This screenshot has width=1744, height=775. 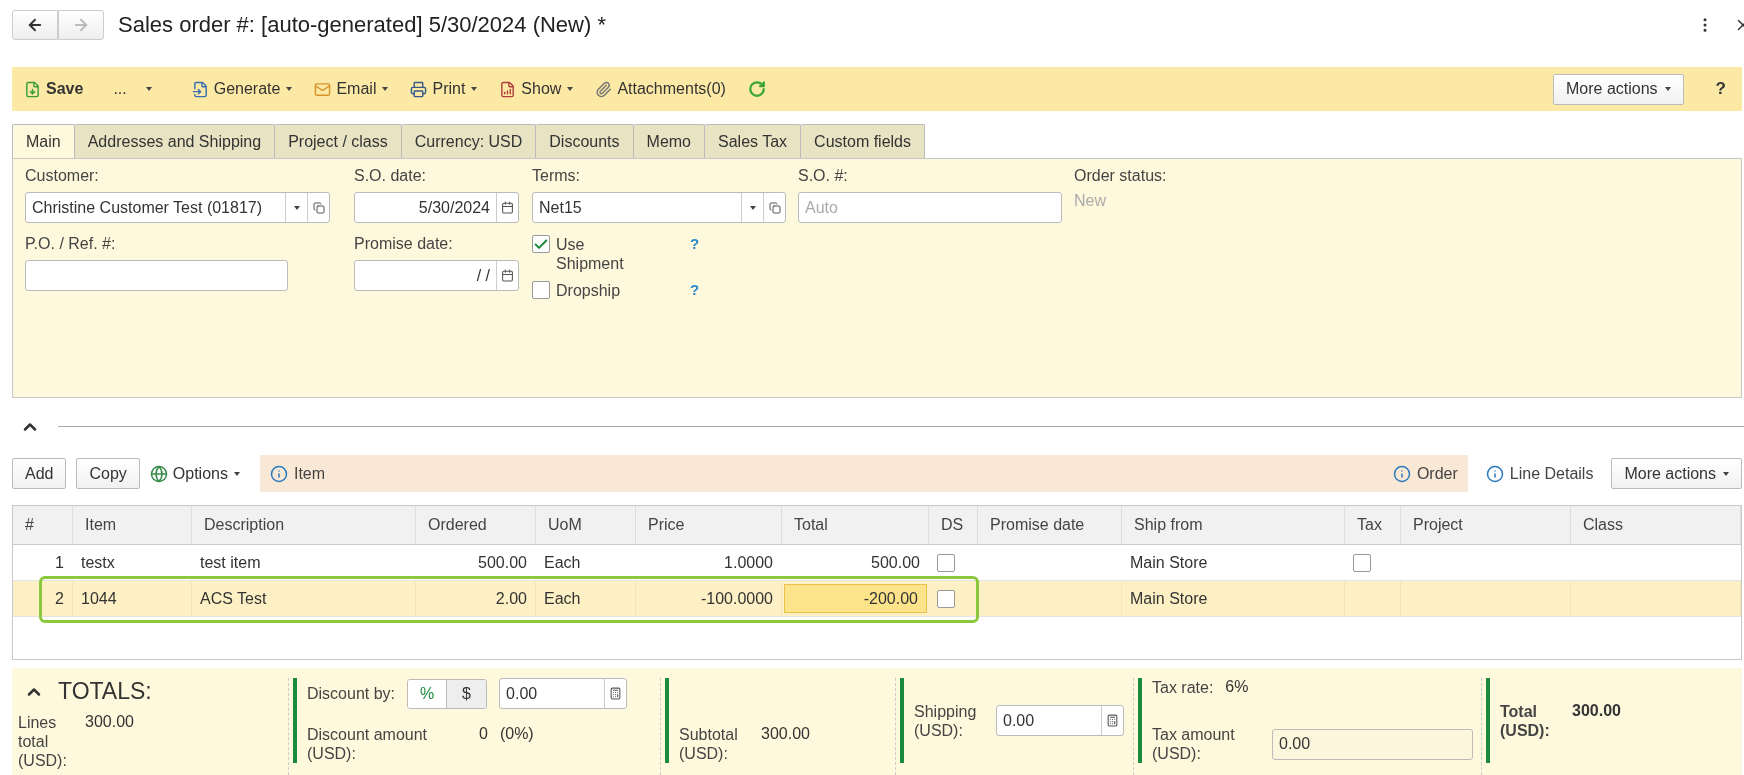 I want to click on order-info-link: Order, so click(x=1425, y=473).